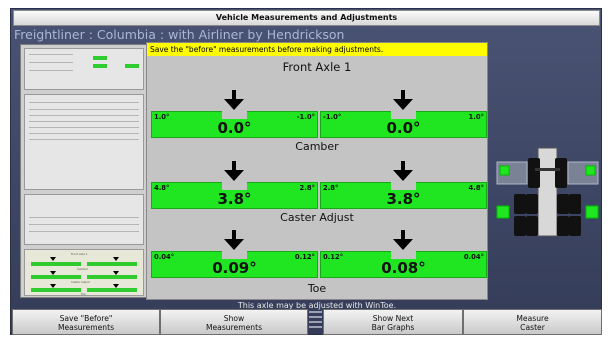  I want to click on toe-right-gauge: 0.12° 0.04° 0.08°, so click(403, 254).